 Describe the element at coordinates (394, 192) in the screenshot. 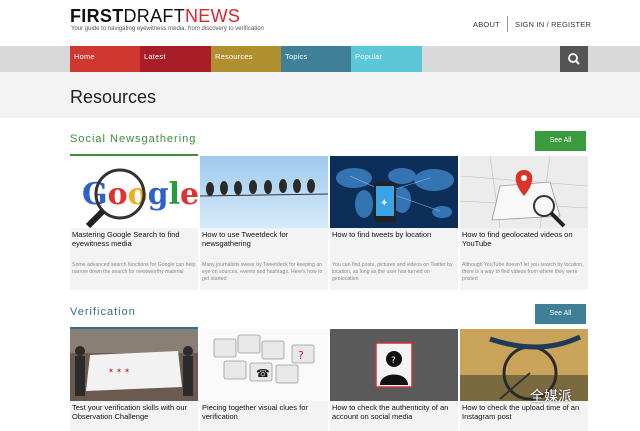

I see `card-image-phone-map: ✦` at that location.